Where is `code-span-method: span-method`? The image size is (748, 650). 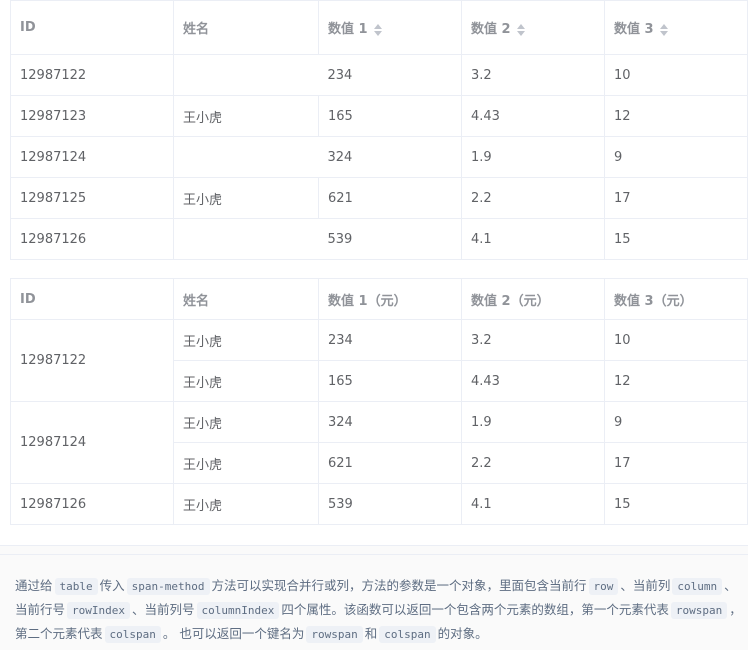
code-span-method: span-method is located at coordinates (168, 586).